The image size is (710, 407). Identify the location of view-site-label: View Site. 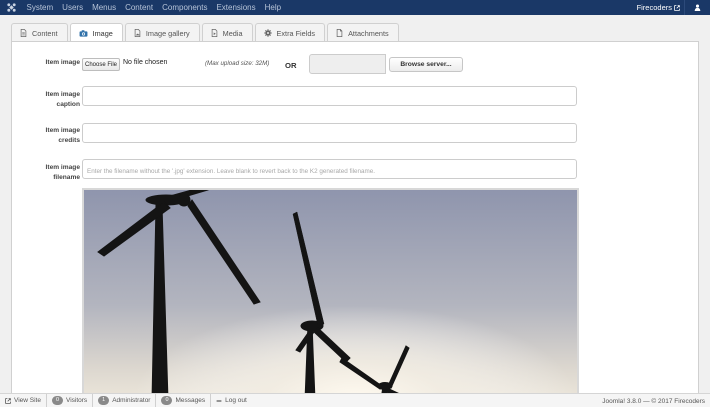
(27, 400).